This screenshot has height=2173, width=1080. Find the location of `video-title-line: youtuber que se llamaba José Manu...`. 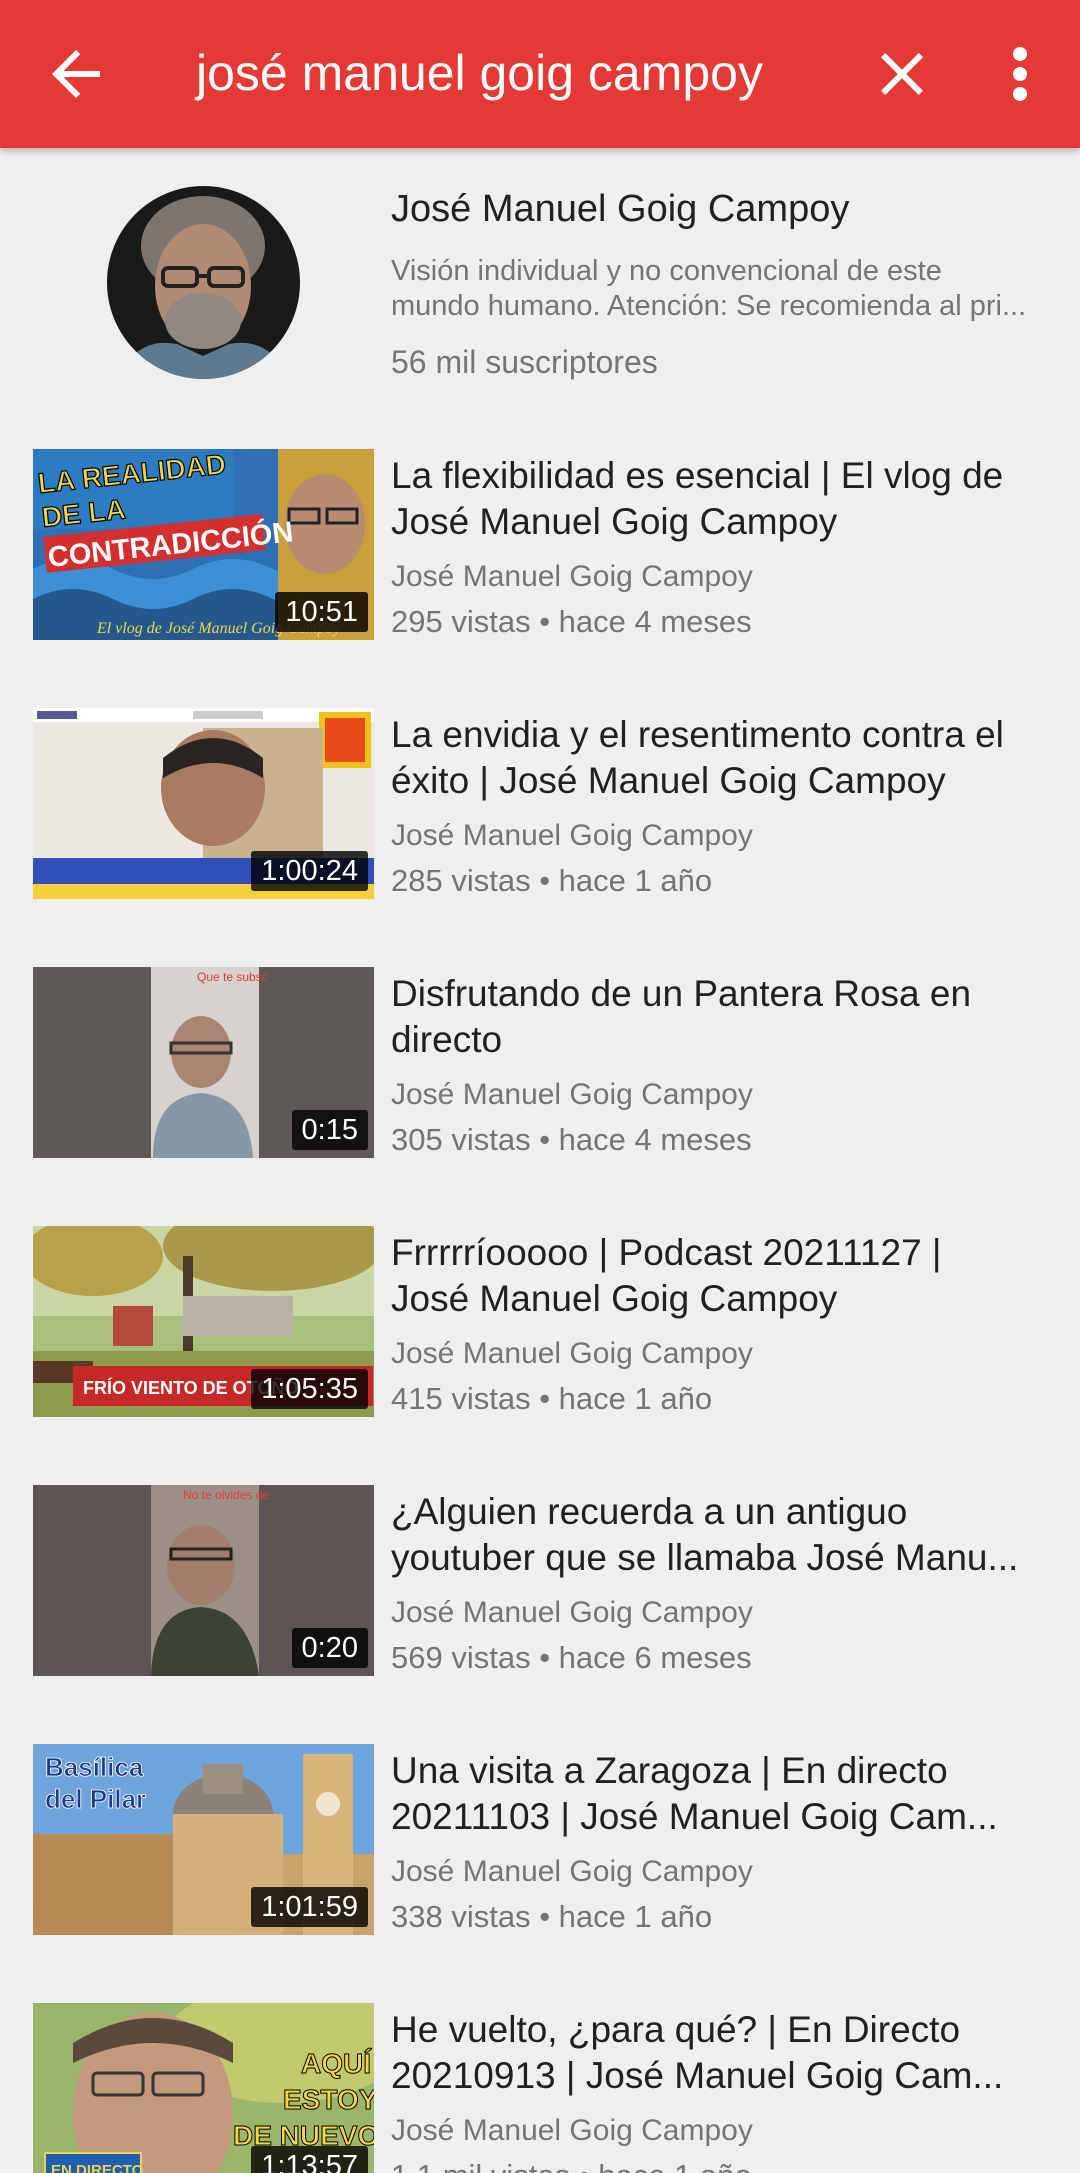

video-title-line: youtuber que se llamaba José Manu... is located at coordinates (705, 1557).